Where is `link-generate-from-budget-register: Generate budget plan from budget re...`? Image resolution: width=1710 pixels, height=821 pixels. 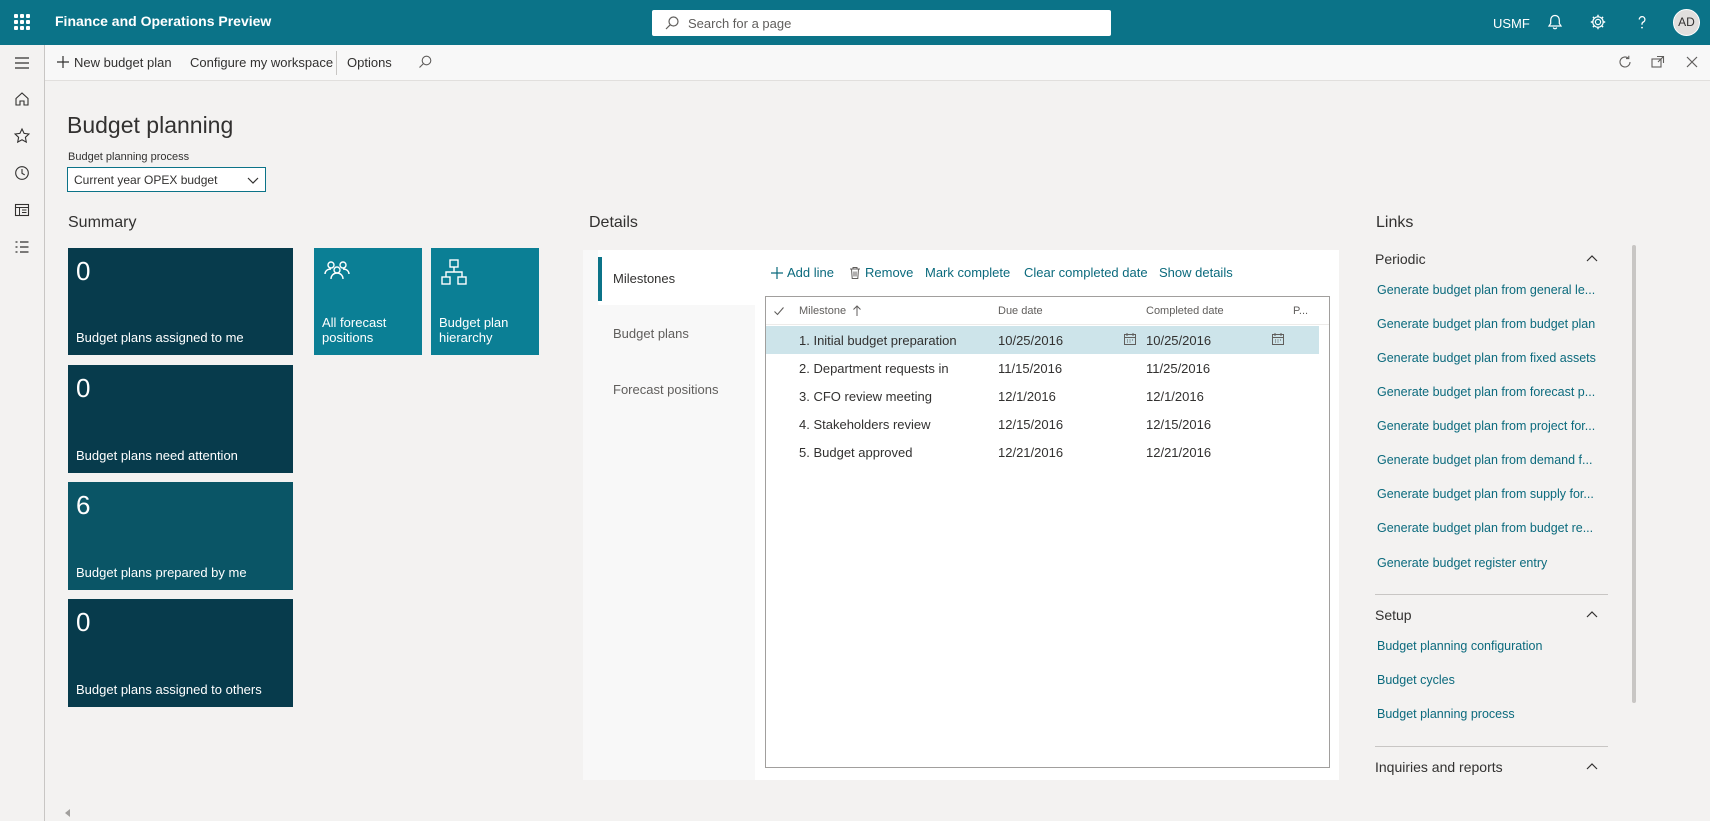 link-generate-from-budget-register: Generate budget plan from budget re... is located at coordinates (1485, 528).